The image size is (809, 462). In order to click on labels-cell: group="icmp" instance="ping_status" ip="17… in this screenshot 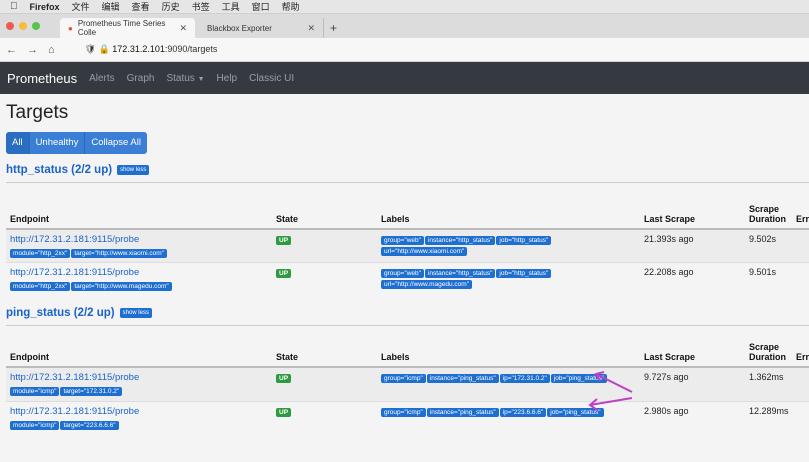, I will do `click(508, 383)`.